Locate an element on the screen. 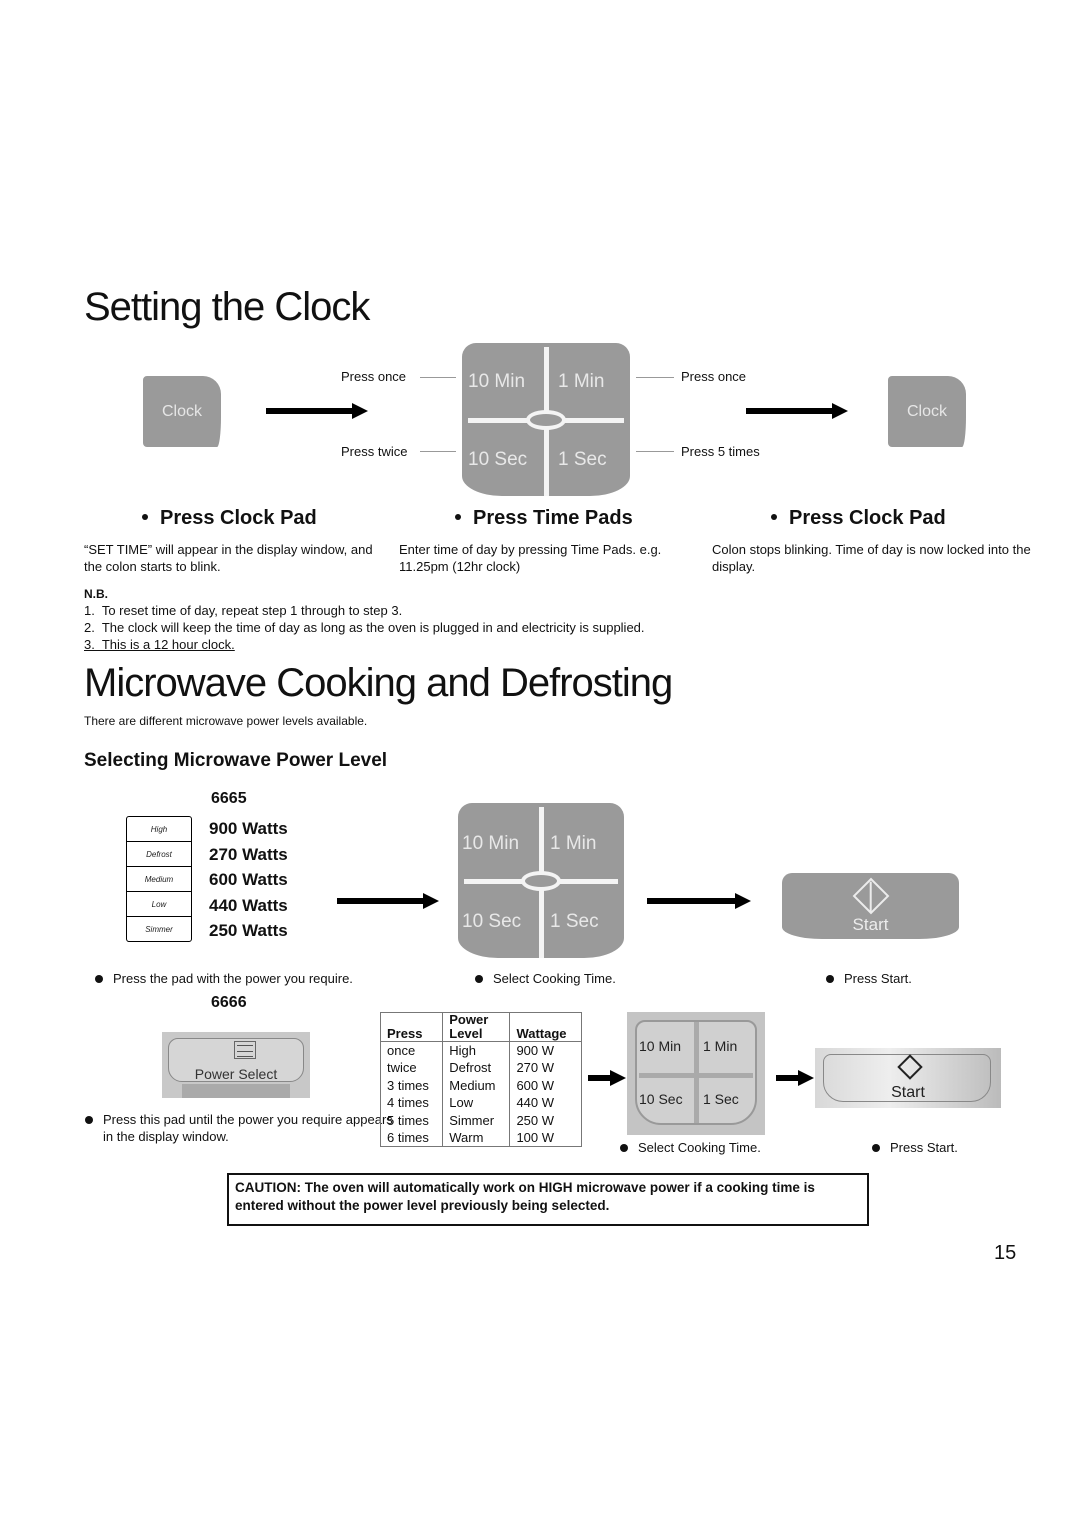 The height and width of the screenshot is (1528, 1080). section-title-microwave: Microwave Cooking and Defrosting is located at coordinates (378, 683).